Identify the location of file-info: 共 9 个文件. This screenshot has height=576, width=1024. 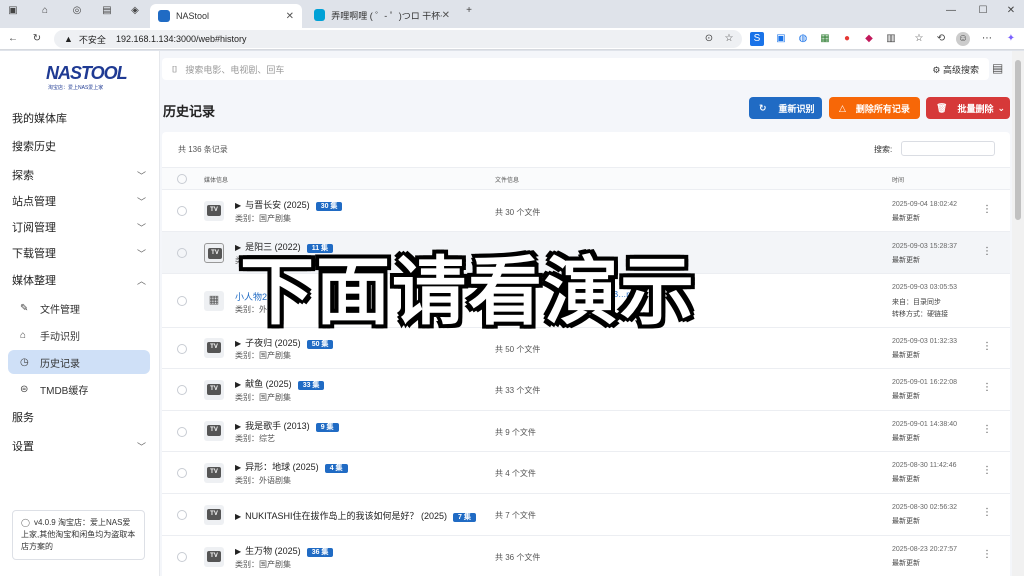
(515, 432).